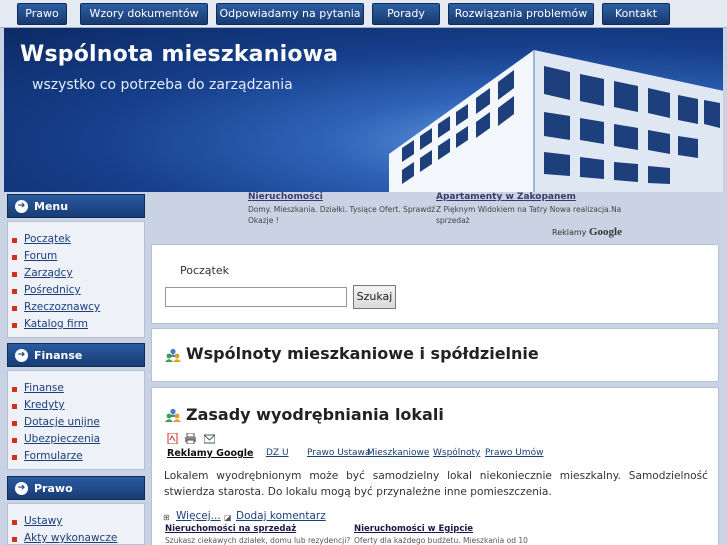 This screenshot has width=727, height=545. What do you see at coordinates (228, 517) in the screenshot?
I see `comment-icon: ◪` at bounding box center [228, 517].